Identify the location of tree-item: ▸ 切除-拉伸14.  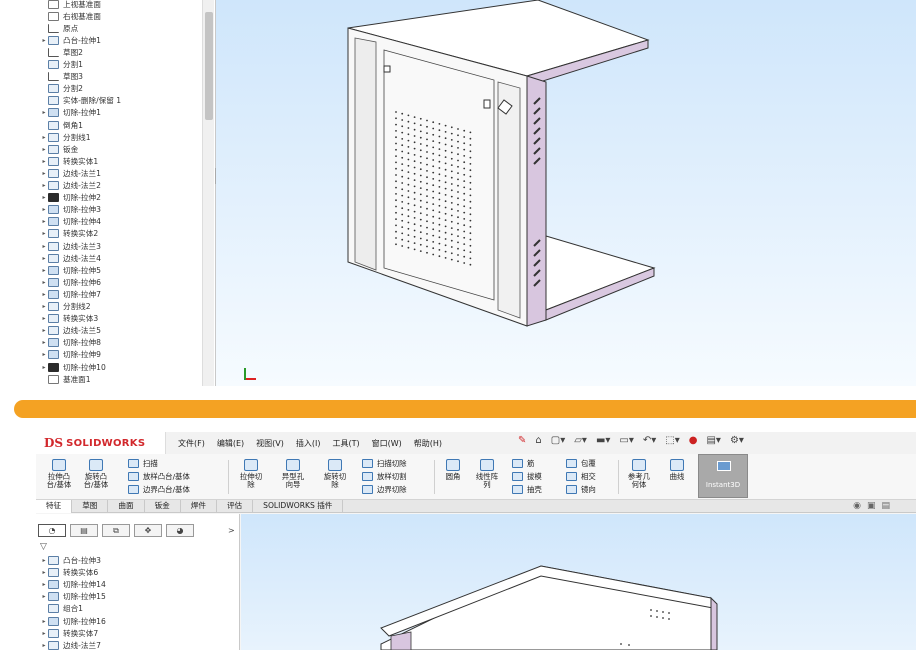
(73, 584).